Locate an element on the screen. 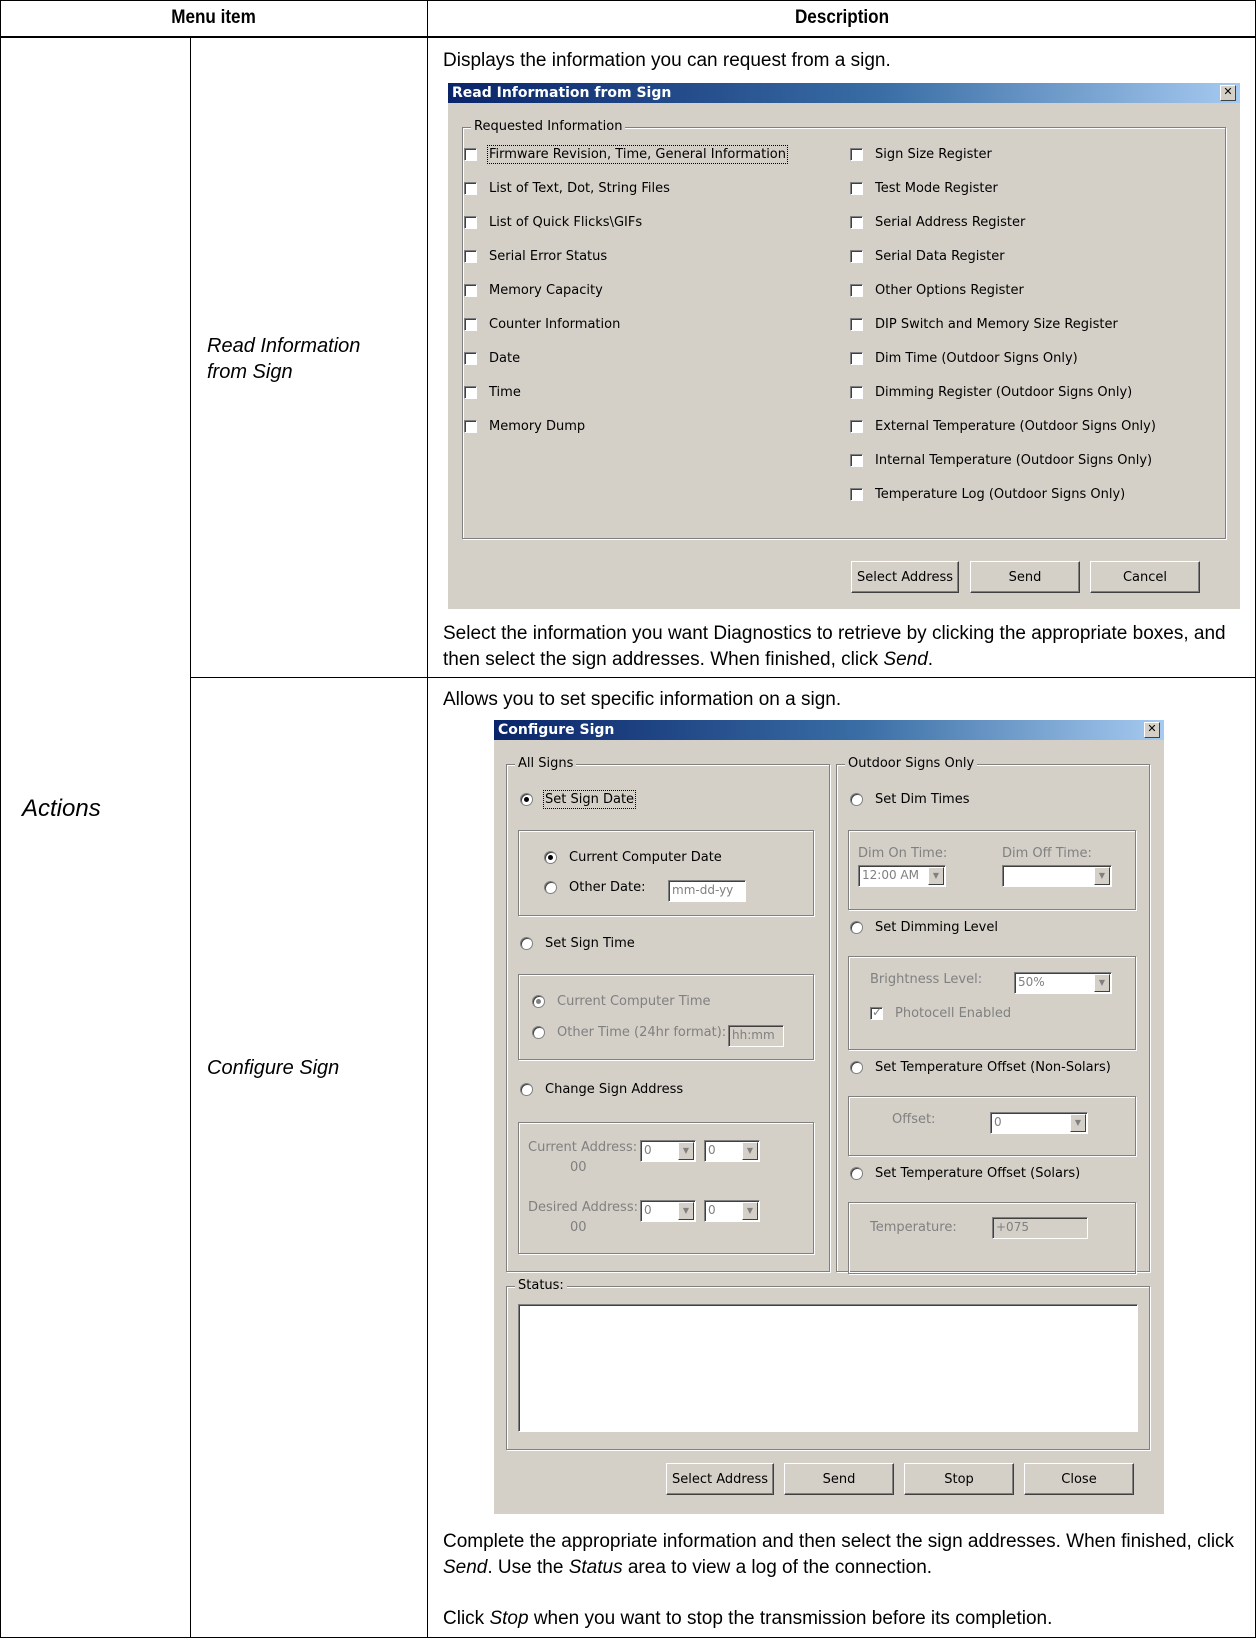  other-date-option: Other Date: is located at coordinates (595, 887).